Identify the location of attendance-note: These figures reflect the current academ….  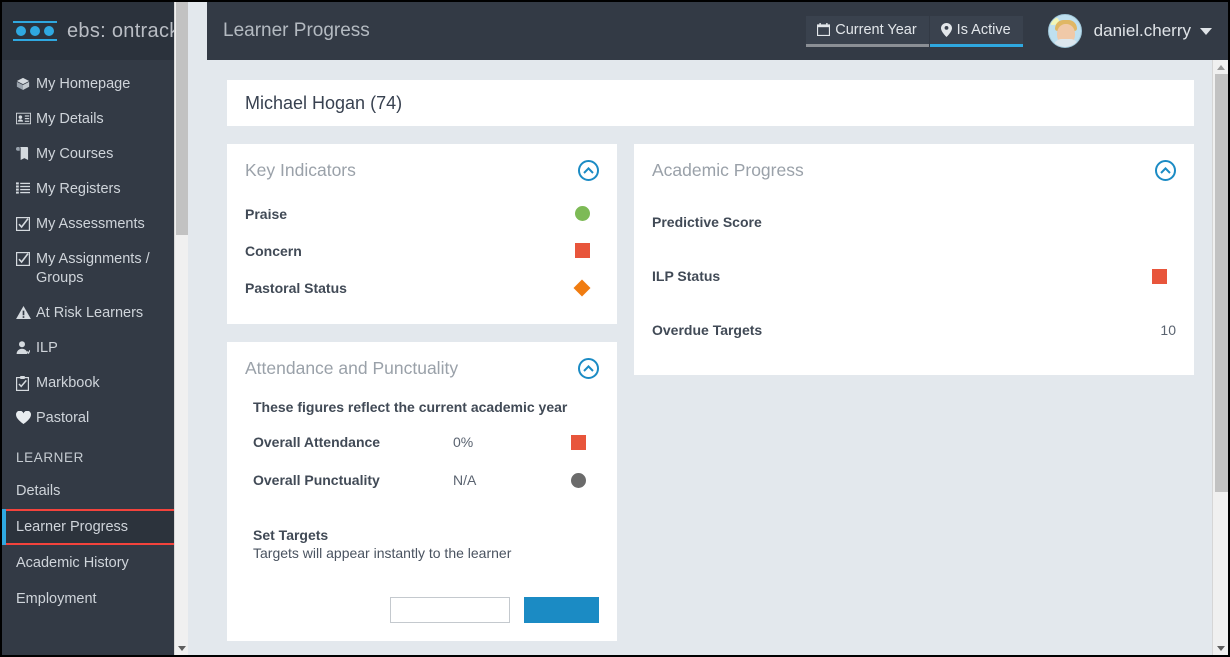
(410, 407).